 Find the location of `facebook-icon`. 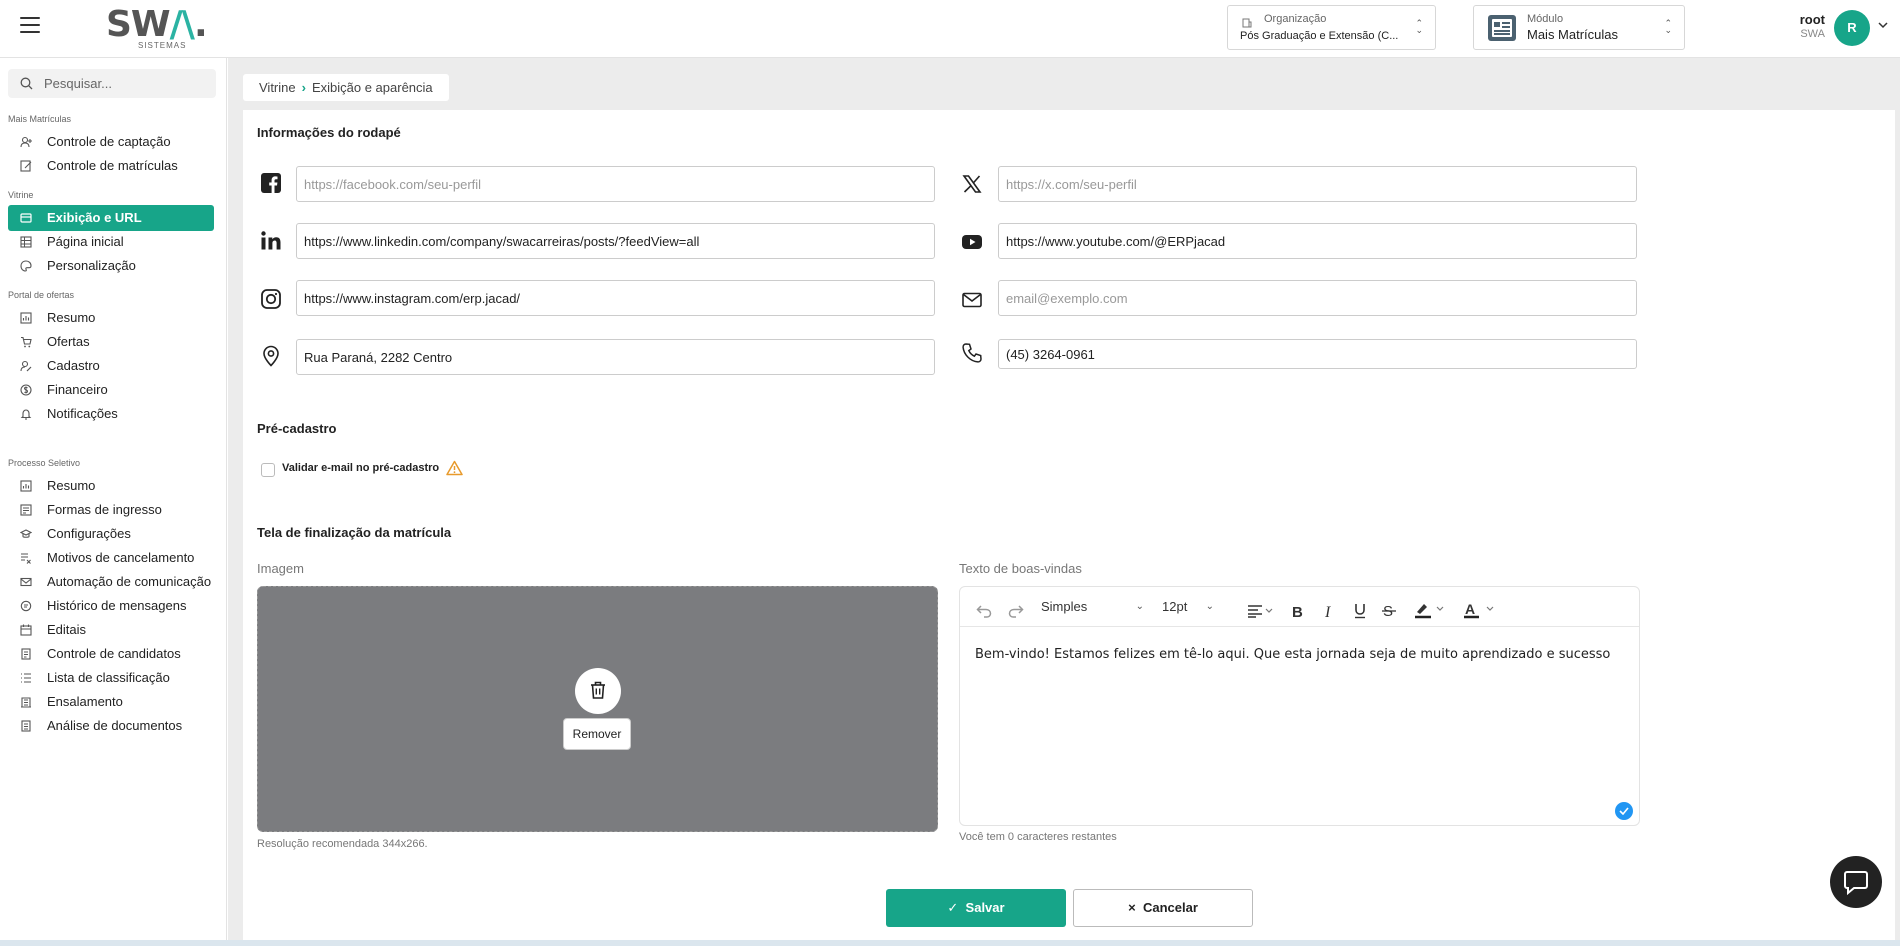

facebook-icon is located at coordinates (271, 183).